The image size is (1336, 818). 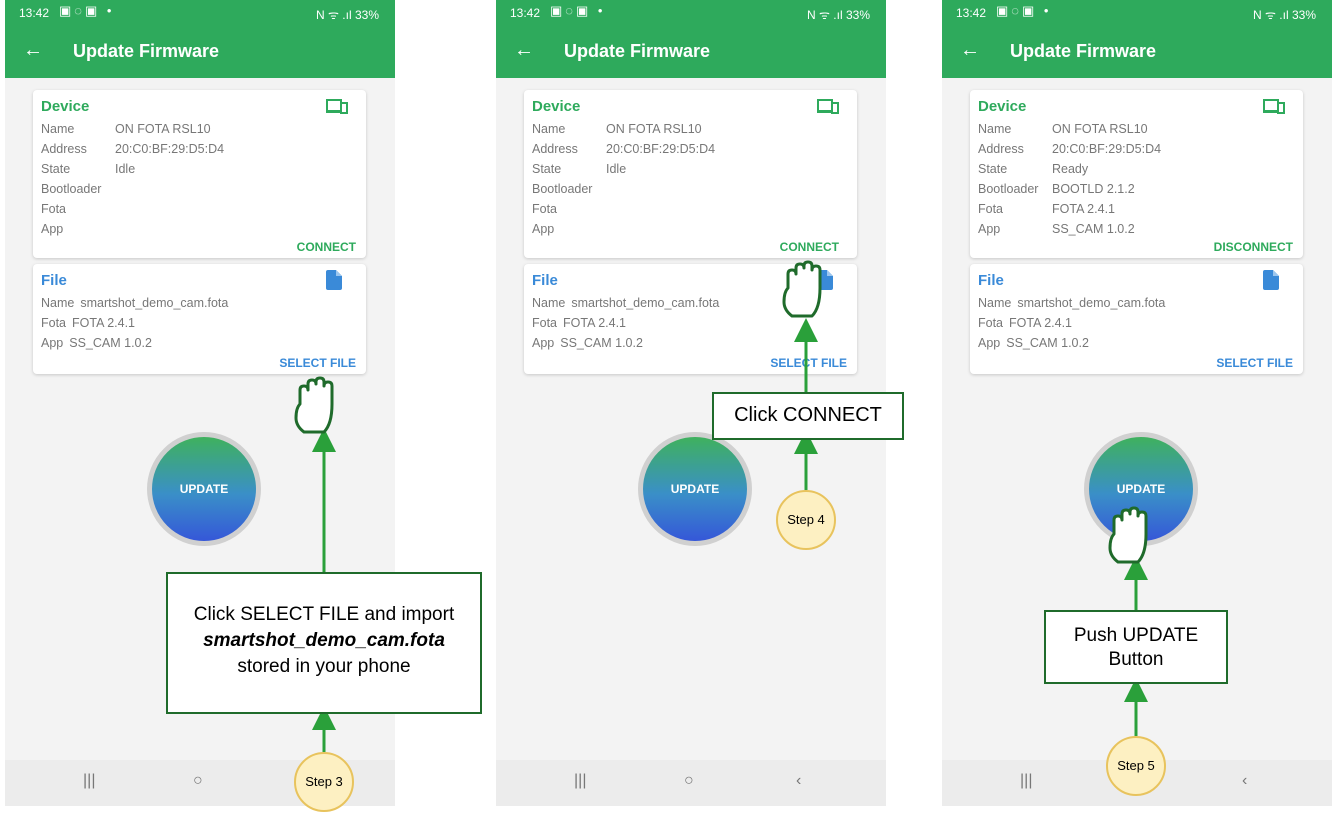 What do you see at coordinates (1136, 766) in the screenshot?
I see `step5-badge: Step 5` at bounding box center [1136, 766].